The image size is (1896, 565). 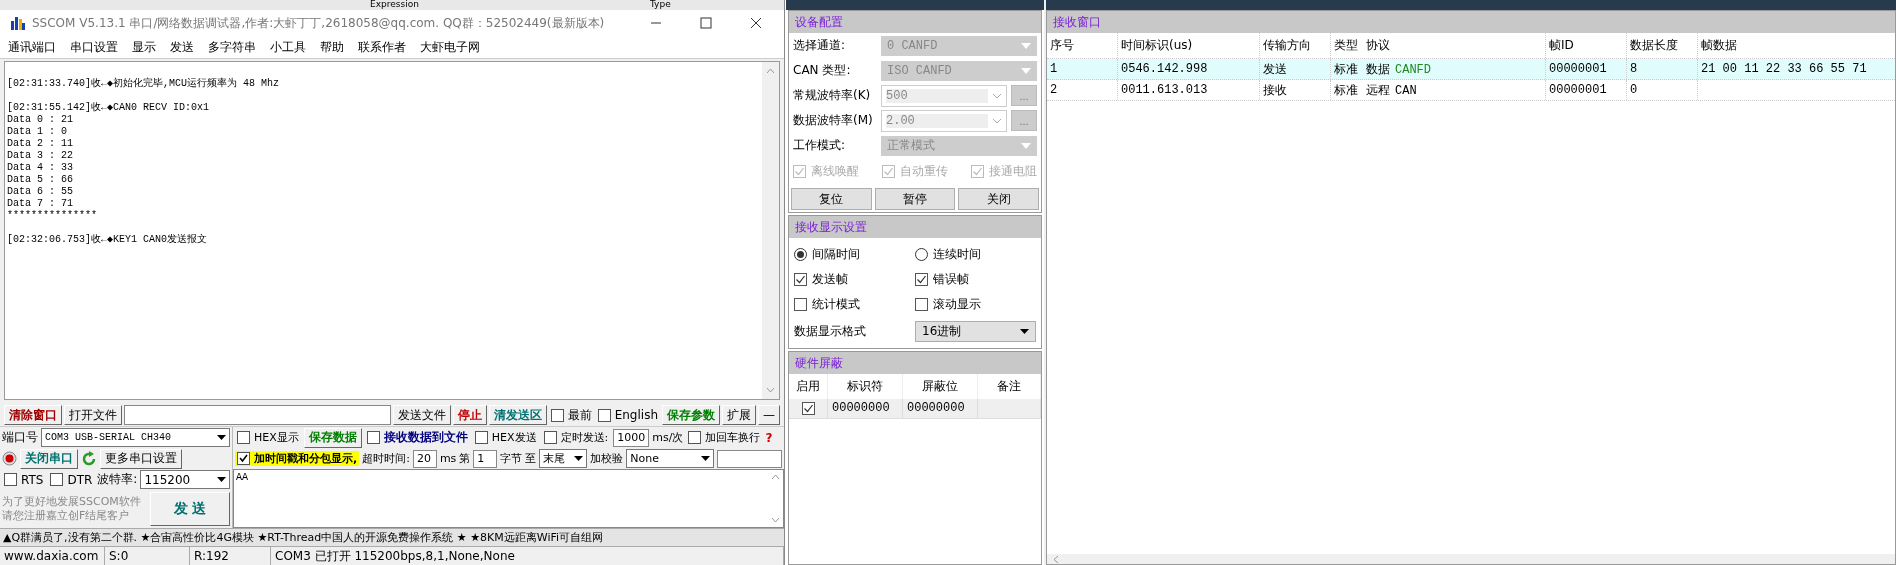 I want to click on radio-button: 间隔时间, so click(x=854, y=254).